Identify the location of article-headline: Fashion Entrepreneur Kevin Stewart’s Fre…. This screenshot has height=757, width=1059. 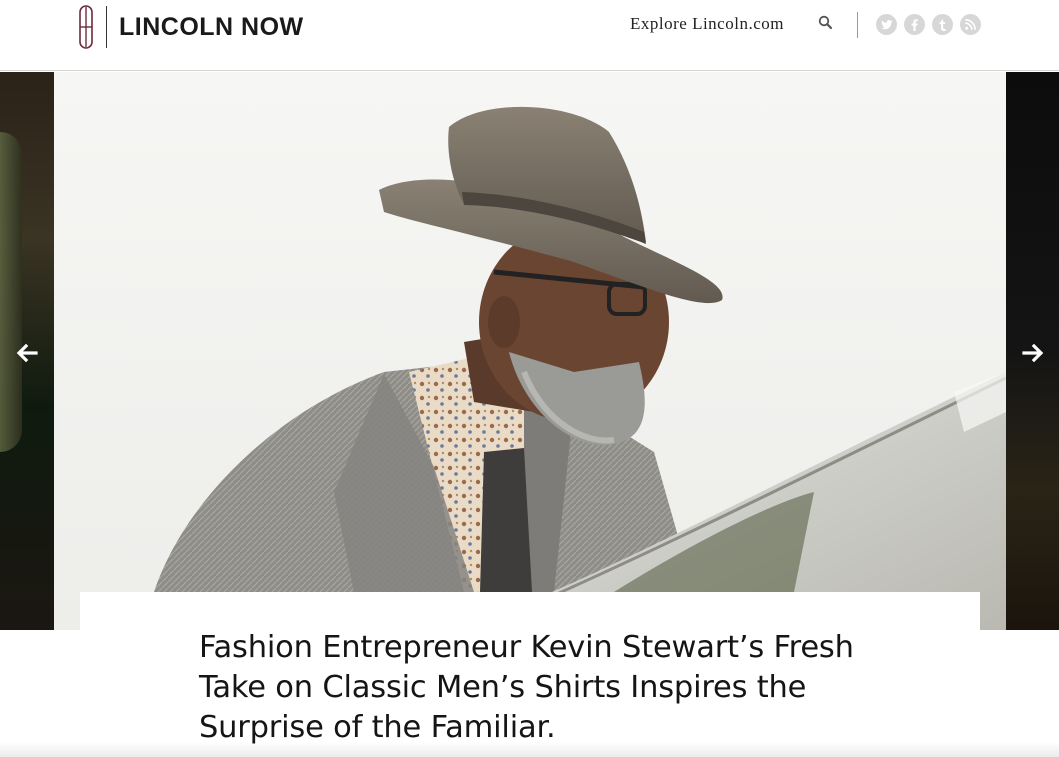
(539, 688).